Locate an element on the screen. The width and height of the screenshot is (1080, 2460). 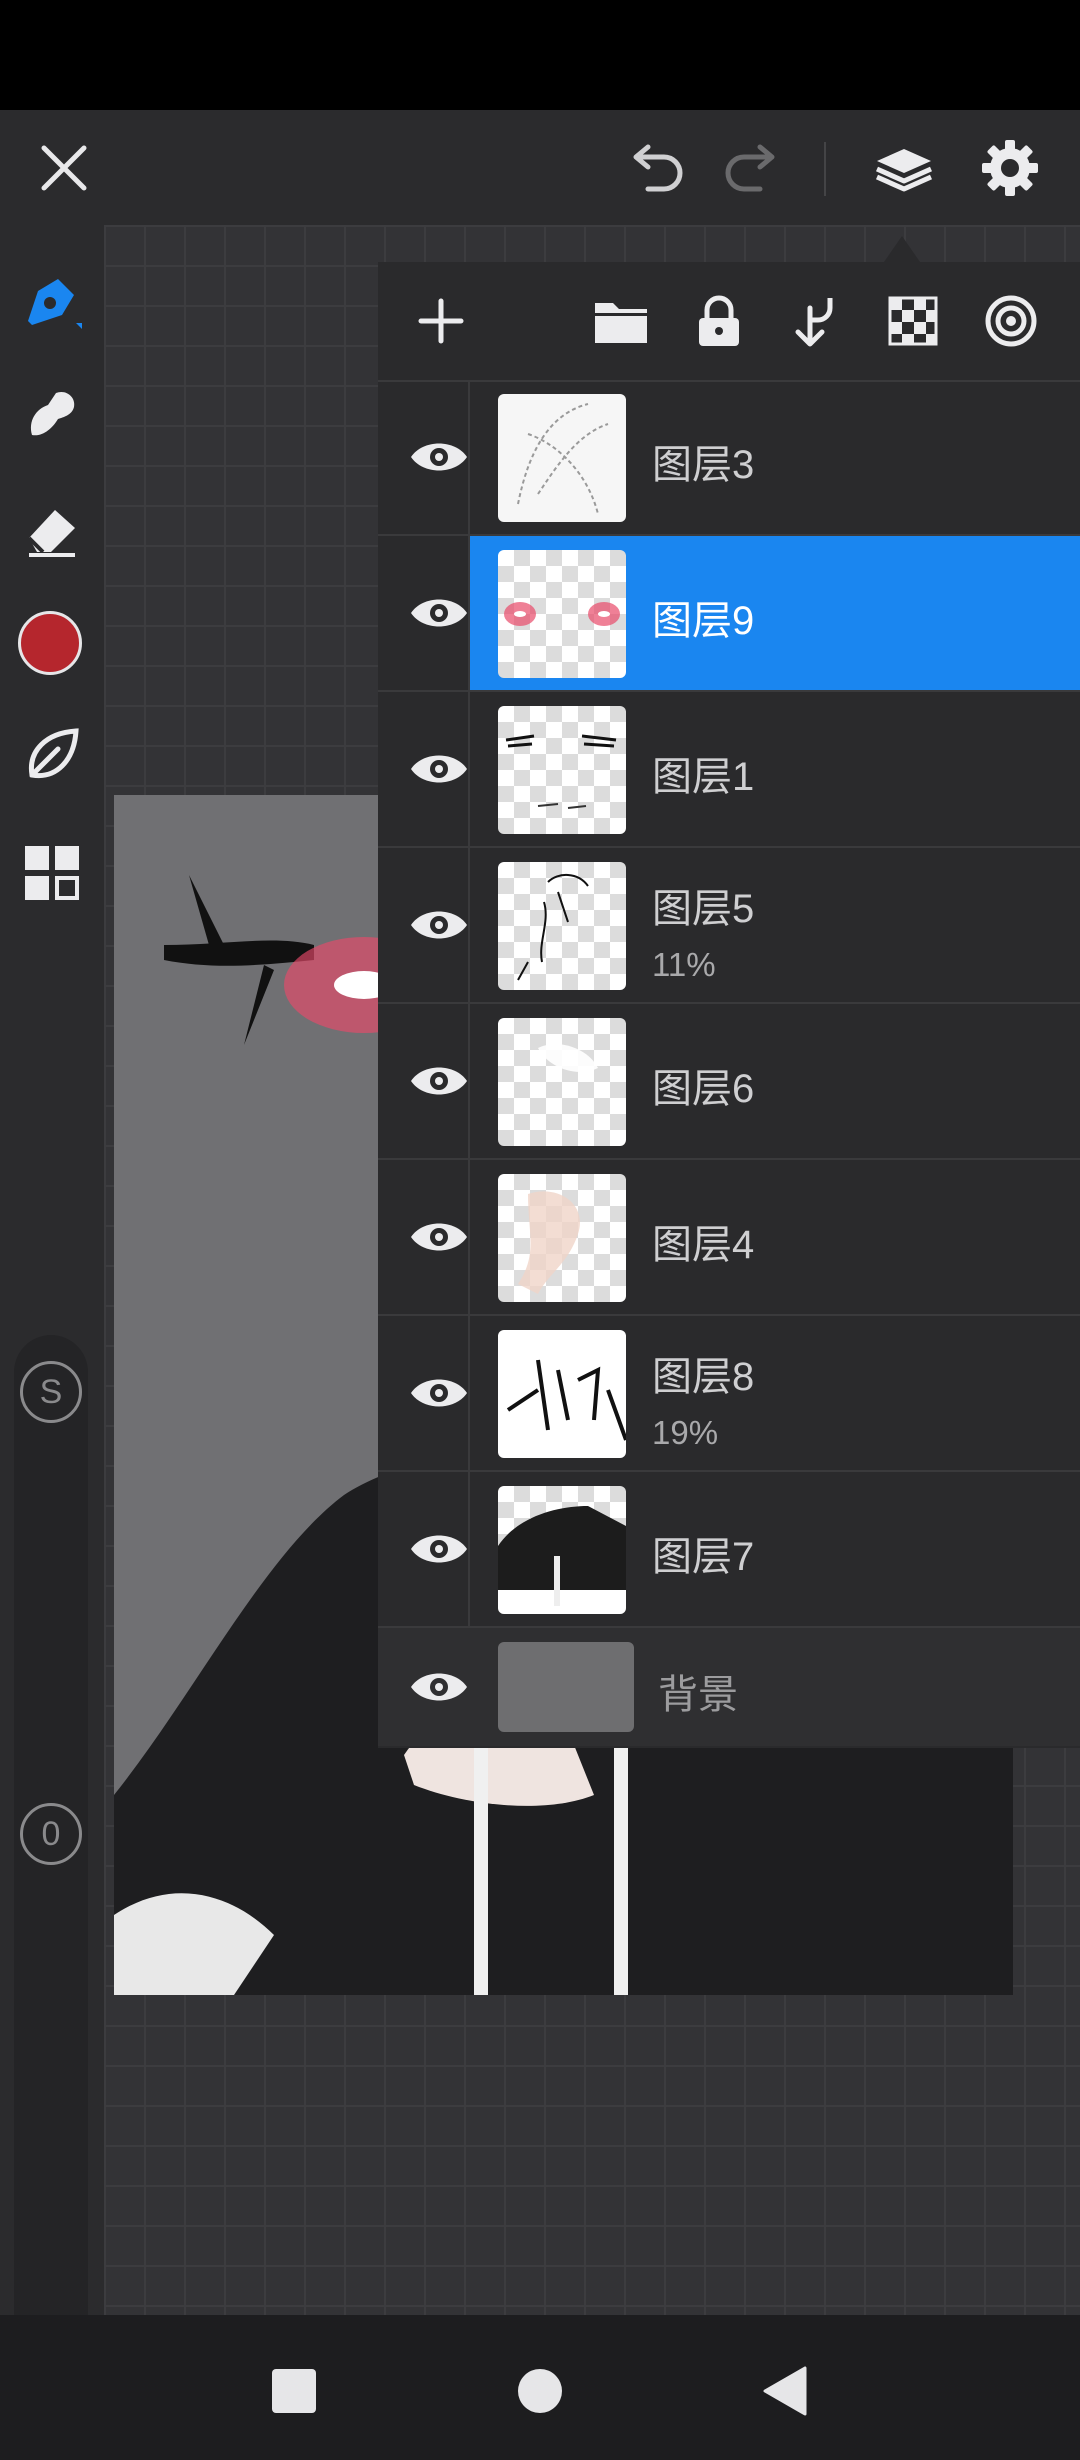
layer-row: 图层1 is located at coordinates (729, 770).